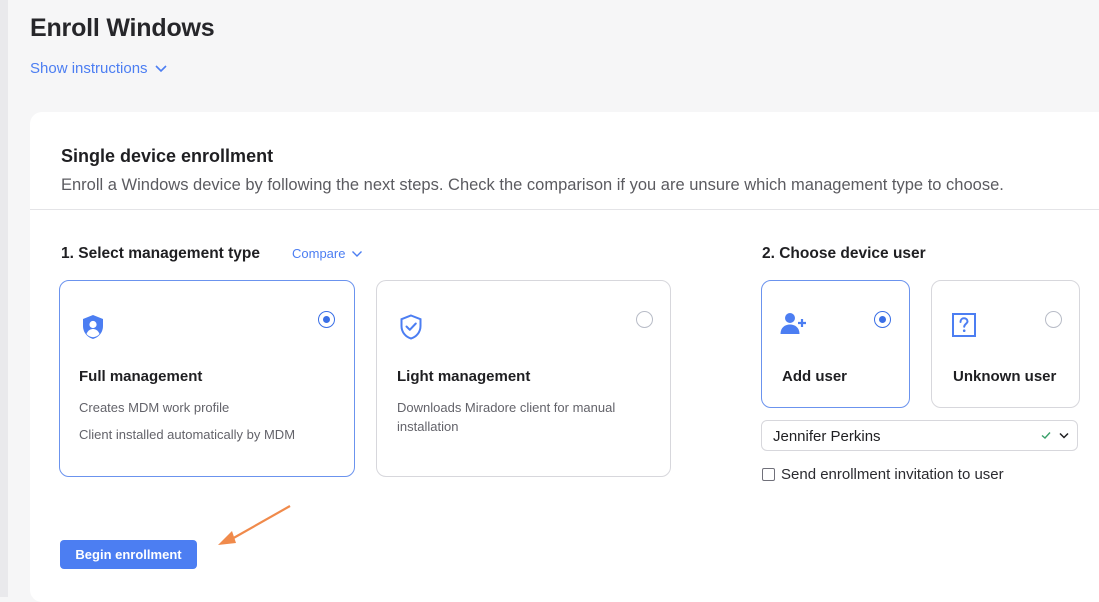  Describe the element at coordinates (827, 436) in the screenshot. I see `user-select-value: Jennifer Perkins` at that location.